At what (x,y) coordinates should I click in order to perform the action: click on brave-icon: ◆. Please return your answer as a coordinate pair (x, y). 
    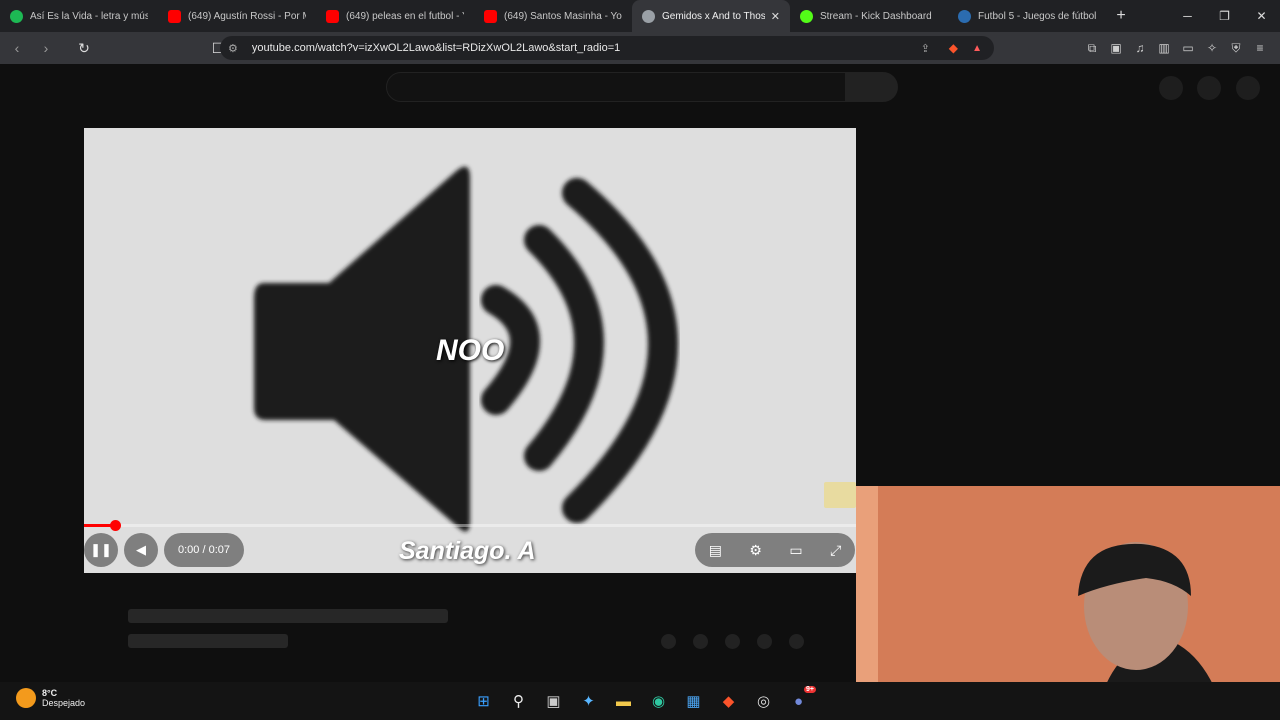
    Looking at the image, I should click on (728, 701).